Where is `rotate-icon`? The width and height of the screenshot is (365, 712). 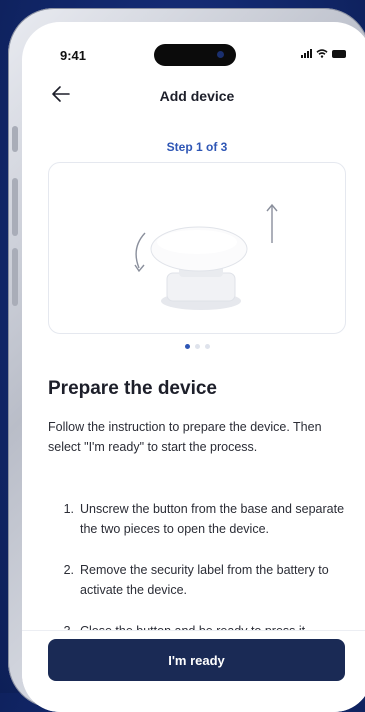
rotate-icon is located at coordinates (140, 250).